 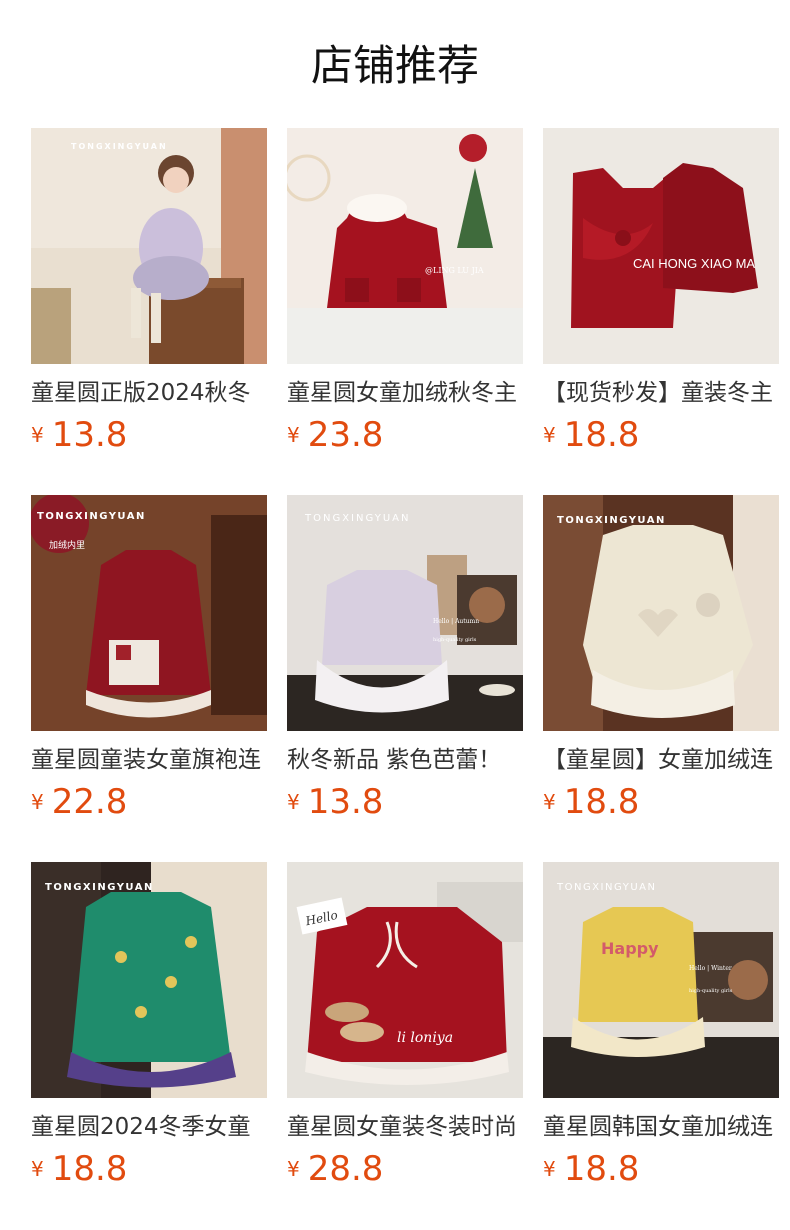 What do you see at coordinates (661, 1127) in the screenshot?
I see `product-name: 童星圆韩国女童加绒连` at bounding box center [661, 1127].